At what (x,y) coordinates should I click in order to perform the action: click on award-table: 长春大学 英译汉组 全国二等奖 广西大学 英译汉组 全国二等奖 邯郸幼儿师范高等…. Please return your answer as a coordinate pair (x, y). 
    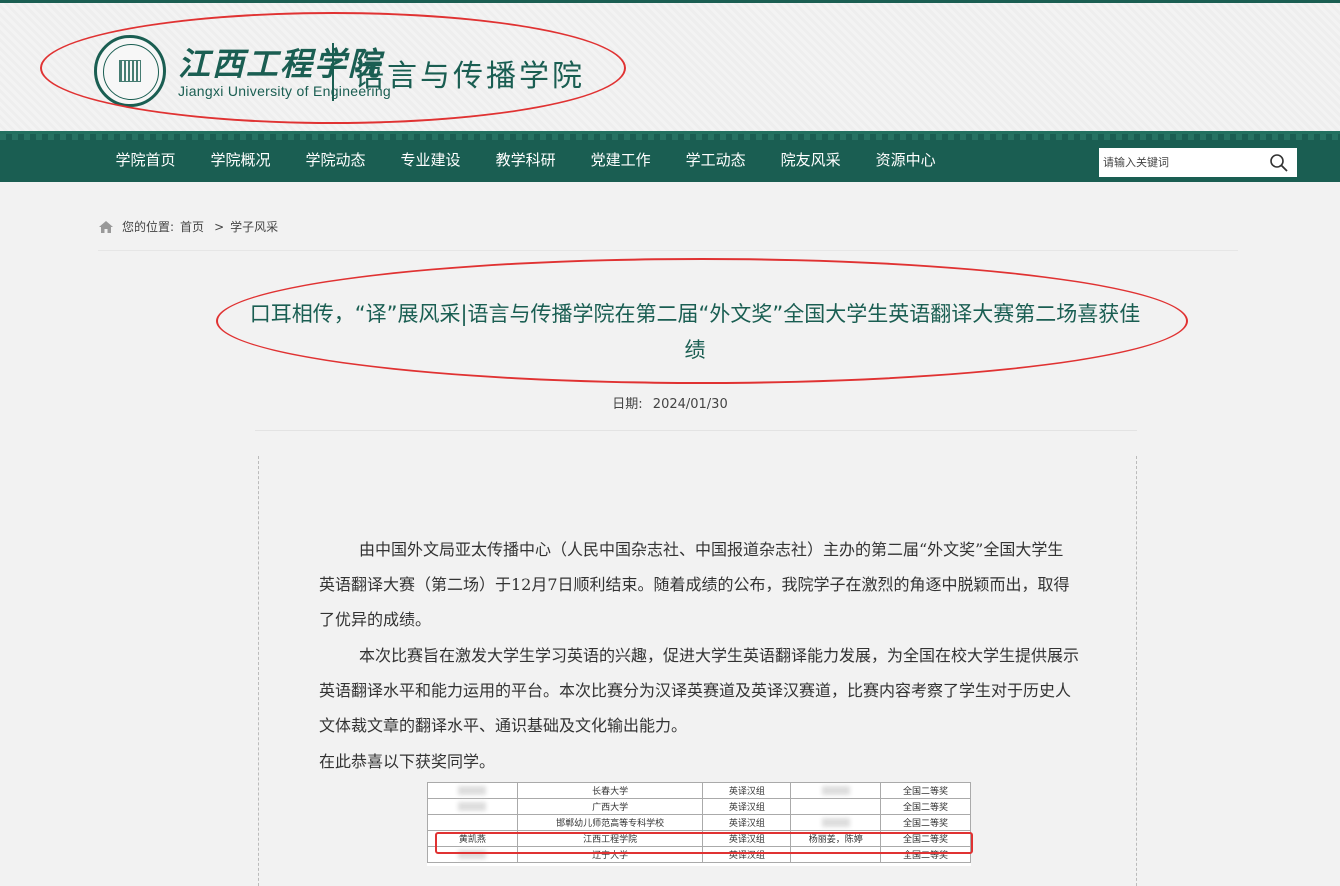
    Looking at the image, I should click on (699, 822).